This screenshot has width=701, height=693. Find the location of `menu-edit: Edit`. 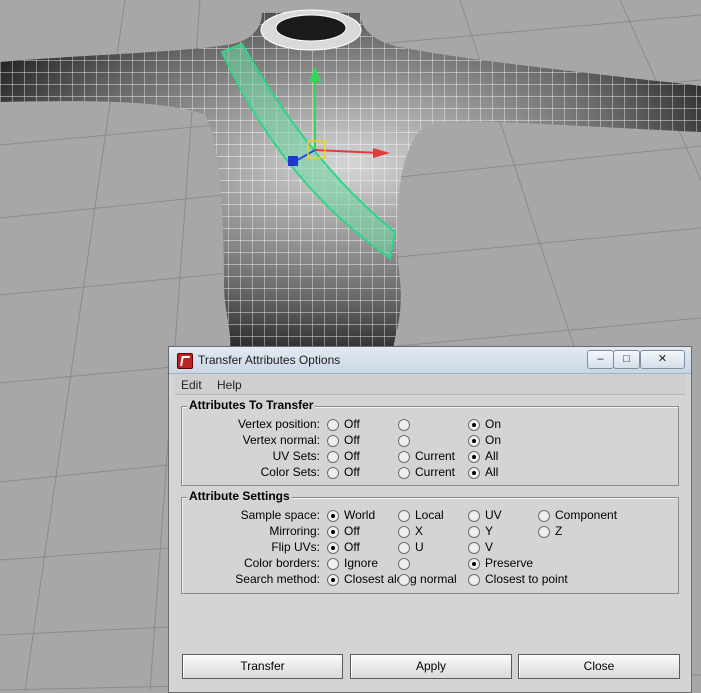

menu-edit: Edit is located at coordinates (191, 385).